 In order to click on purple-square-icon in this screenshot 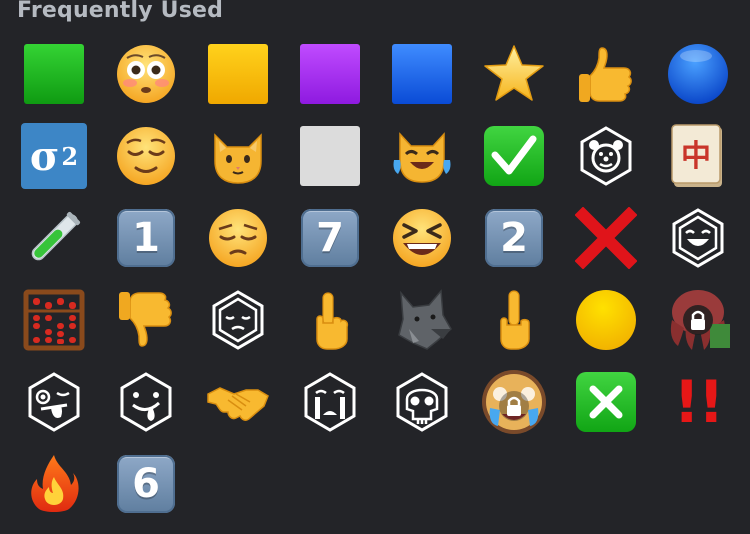, I will do `click(330, 74)`.